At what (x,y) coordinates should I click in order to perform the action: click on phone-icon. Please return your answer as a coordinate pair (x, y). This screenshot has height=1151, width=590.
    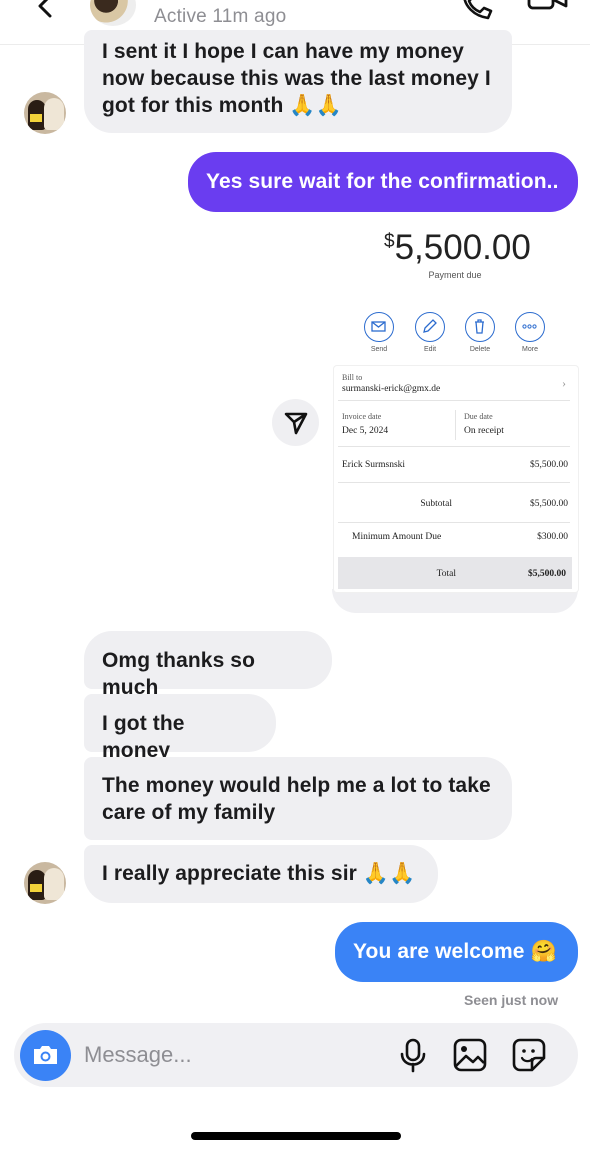
    Looking at the image, I should click on (476, 11).